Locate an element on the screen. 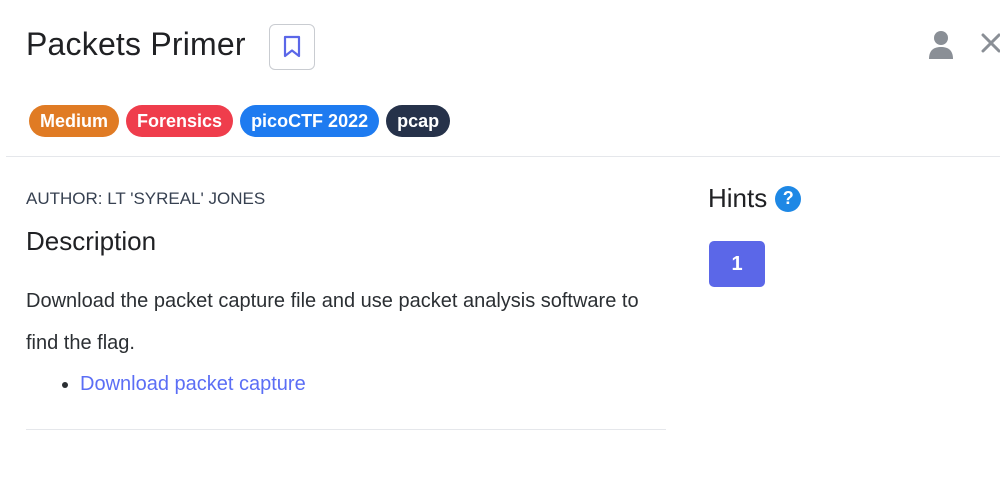  close-icon is located at coordinates (990, 43).